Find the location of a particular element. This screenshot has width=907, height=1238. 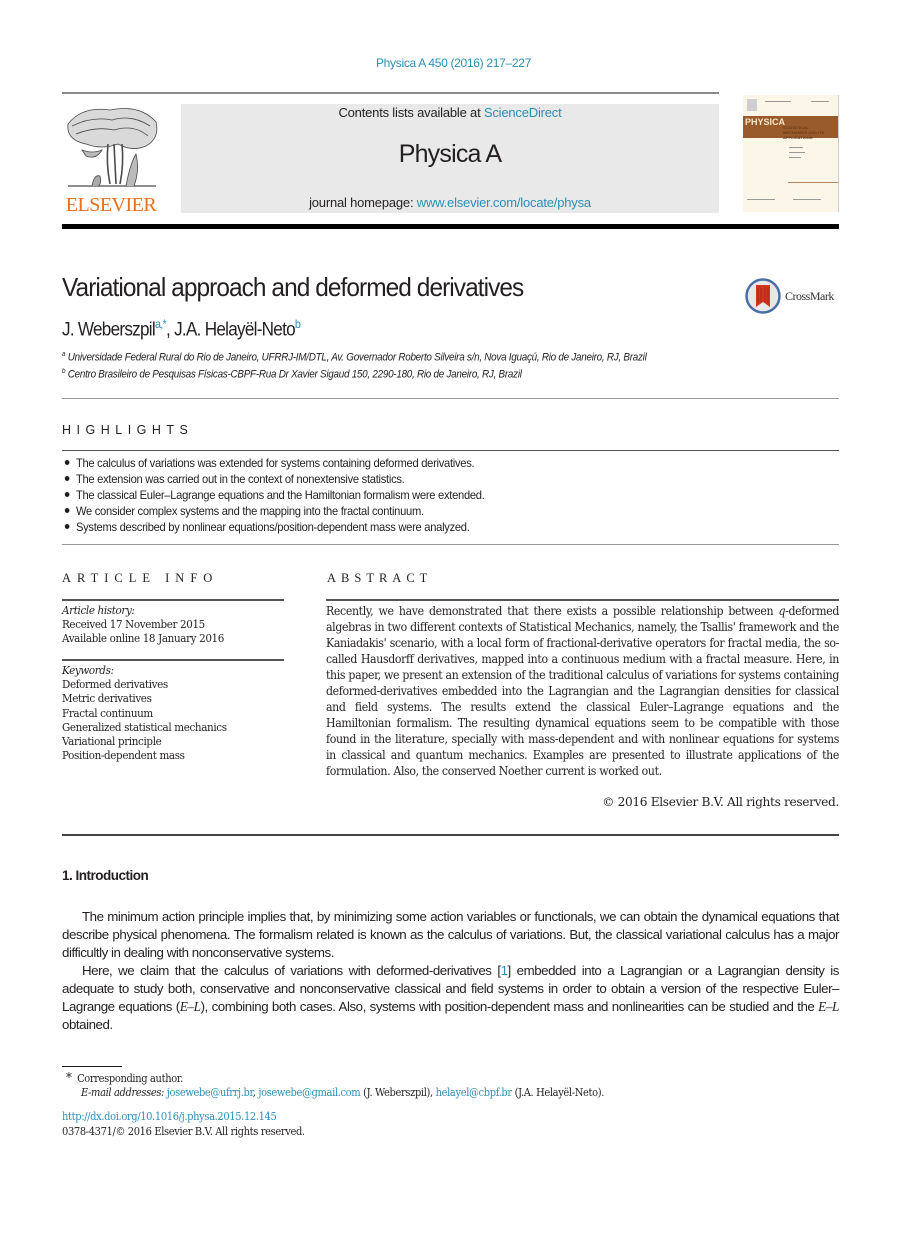

footnote-rule is located at coordinates (92, 1066).